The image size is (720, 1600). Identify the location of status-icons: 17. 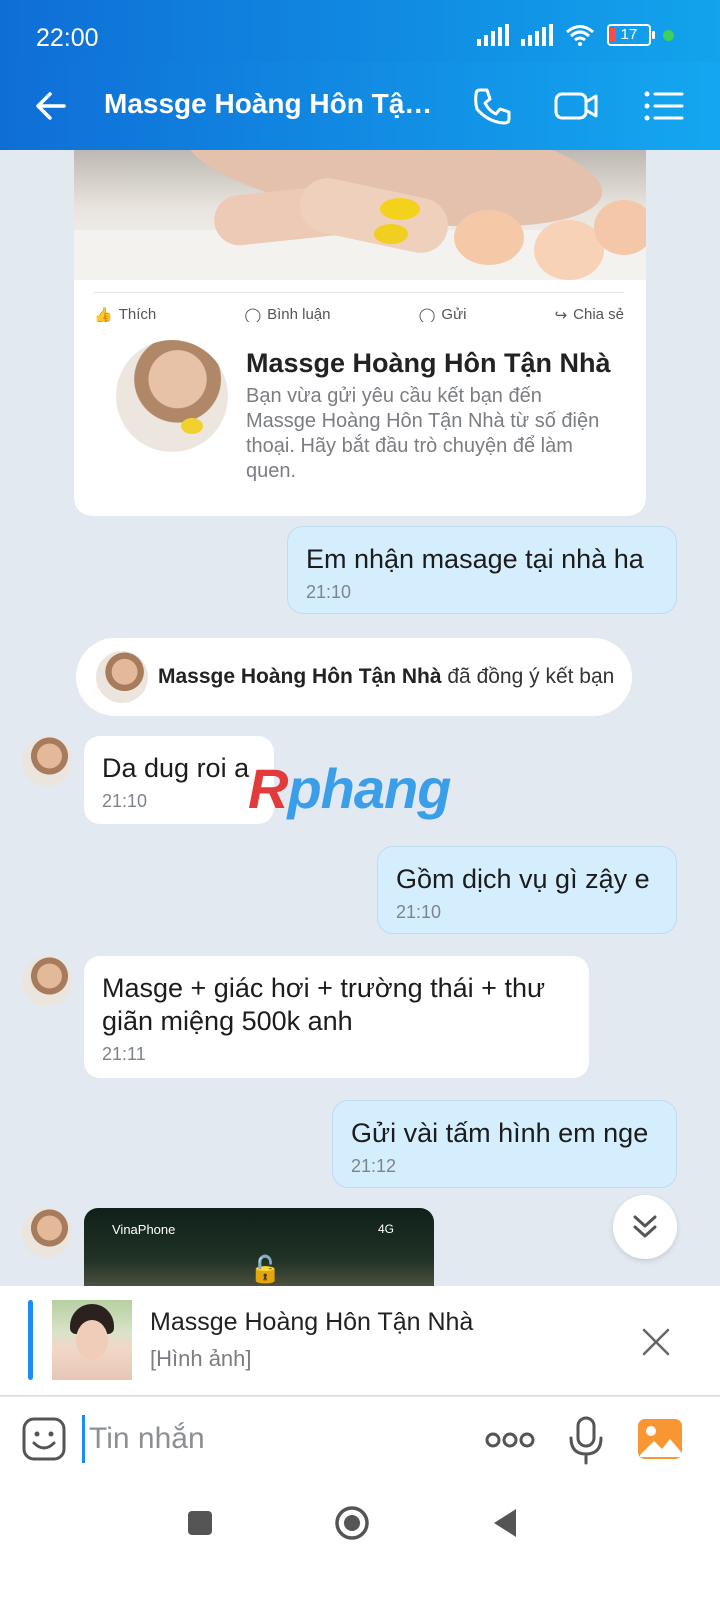
(575, 35).